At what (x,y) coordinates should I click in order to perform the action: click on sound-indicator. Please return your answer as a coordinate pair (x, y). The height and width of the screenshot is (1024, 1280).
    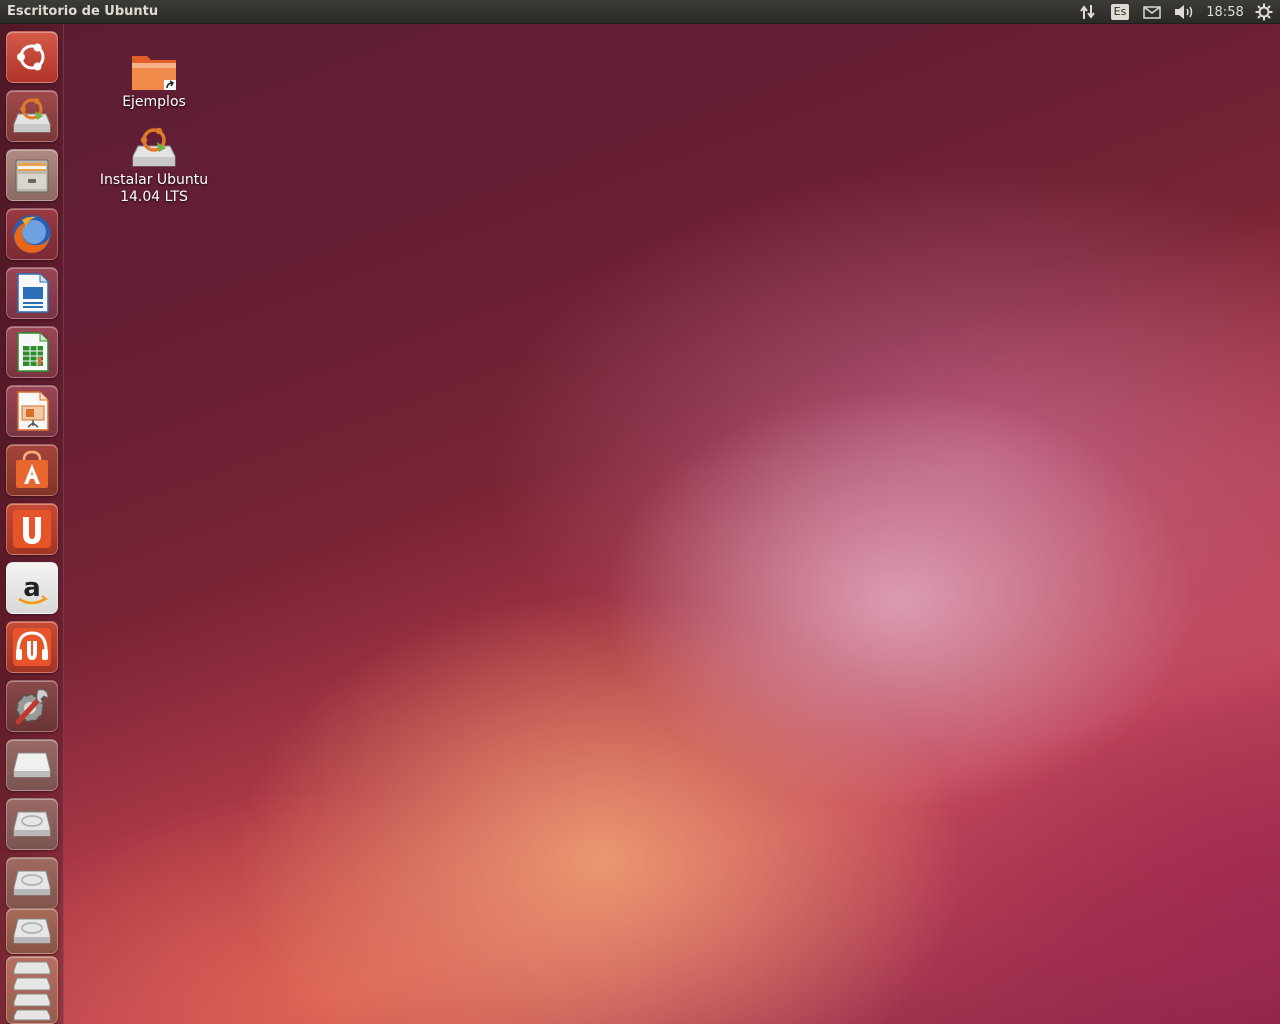
    Looking at the image, I should click on (1184, 12).